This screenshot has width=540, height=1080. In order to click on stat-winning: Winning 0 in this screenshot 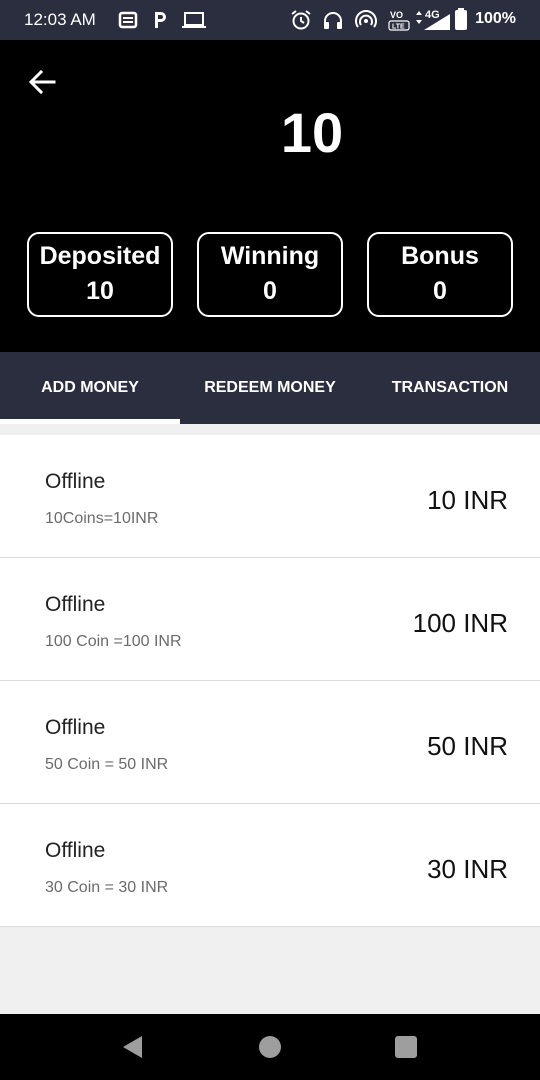, I will do `click(270, 274)`.